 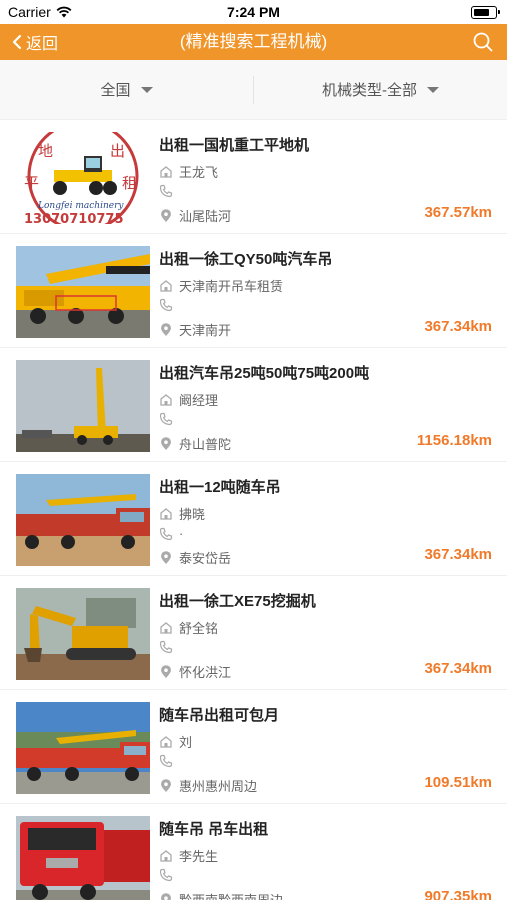 I want to click on search-icon, so click(x=483, y=42).